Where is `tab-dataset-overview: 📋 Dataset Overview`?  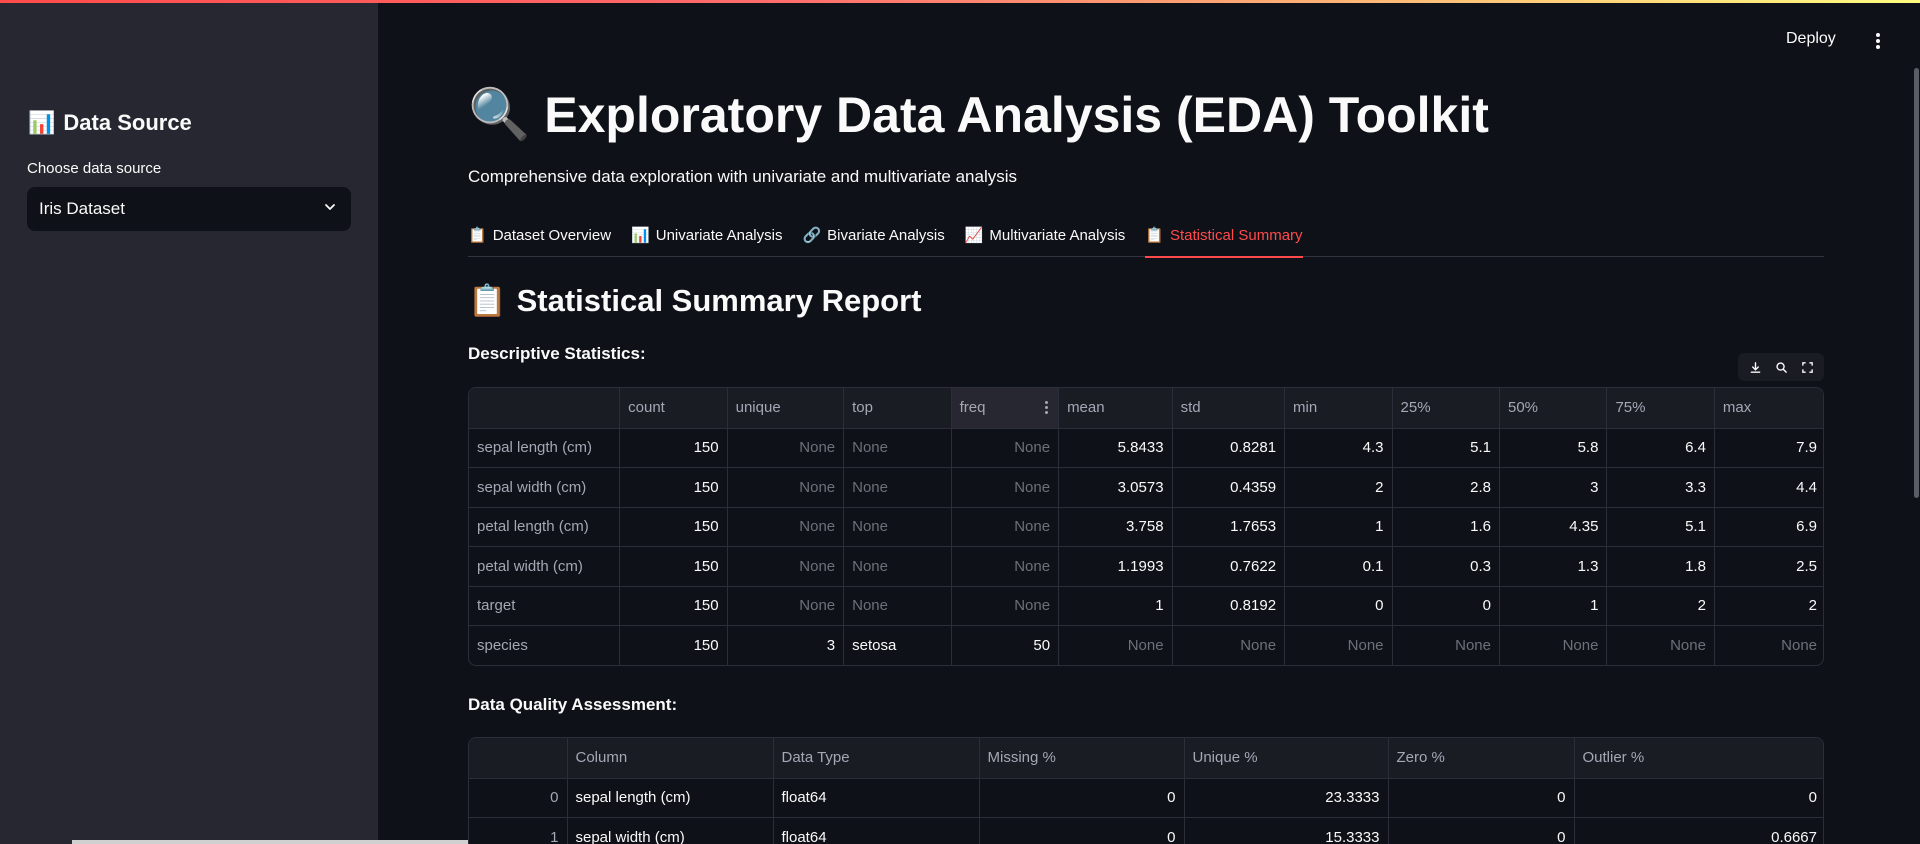 tab-dataset-overview: 📋 Dataset Overview is located at coordinates (539, 235).